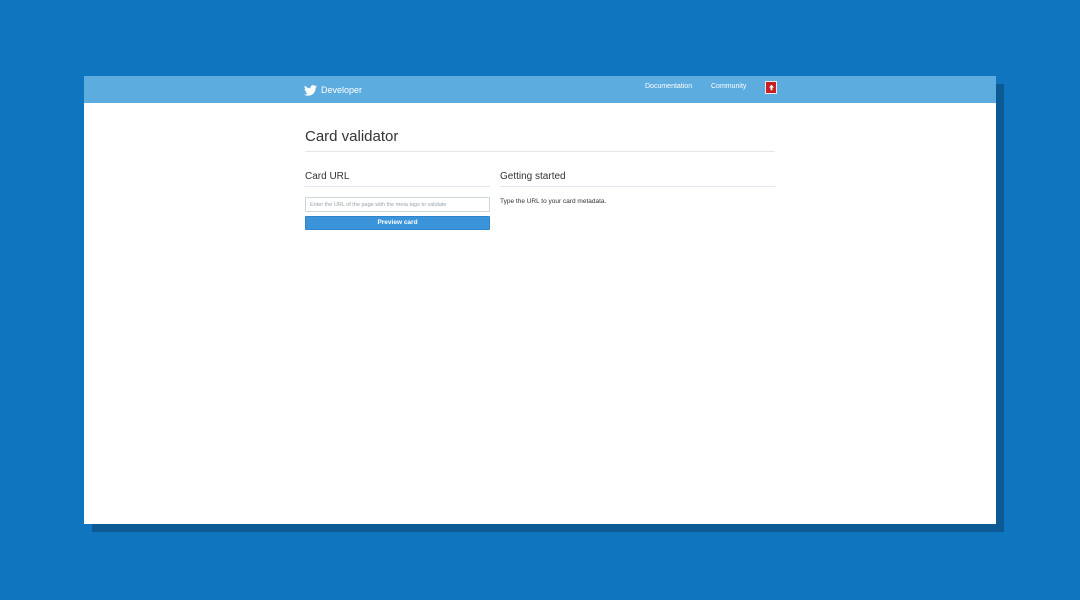 This screenshot has height=600, width=1080. What do you see at coordinates (327, 176) in the screenshot?
I see `card-url-heading: Card URL` at bounding box center [327, 176].